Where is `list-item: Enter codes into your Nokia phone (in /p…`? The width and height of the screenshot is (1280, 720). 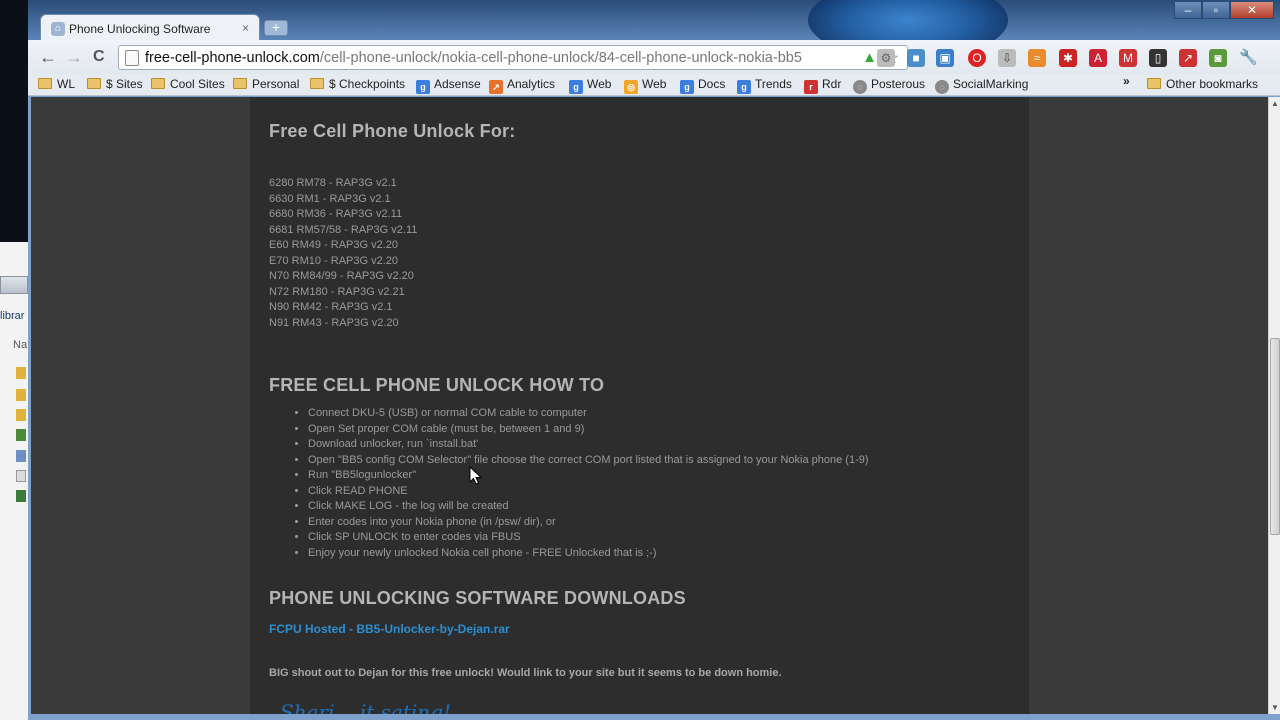
list-item: Enter codes into your Nokia phone (in /p… is located at coordinates (588, 523).